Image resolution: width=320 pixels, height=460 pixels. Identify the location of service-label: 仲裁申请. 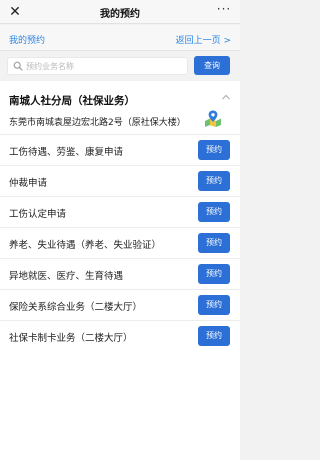
(28, 183).